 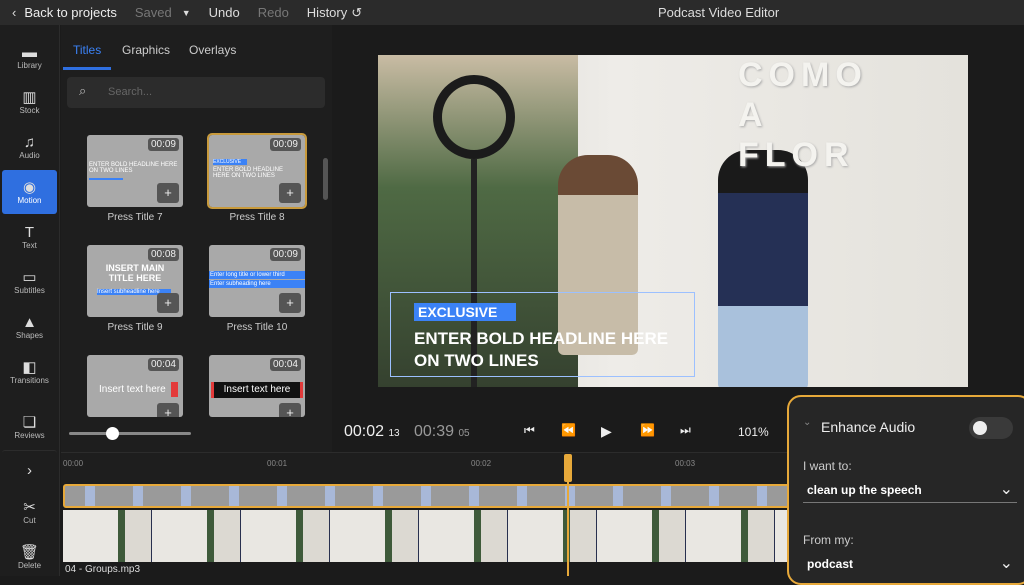 I want to click on sidebar-item-text: T Text, so click(x=29, y=237).